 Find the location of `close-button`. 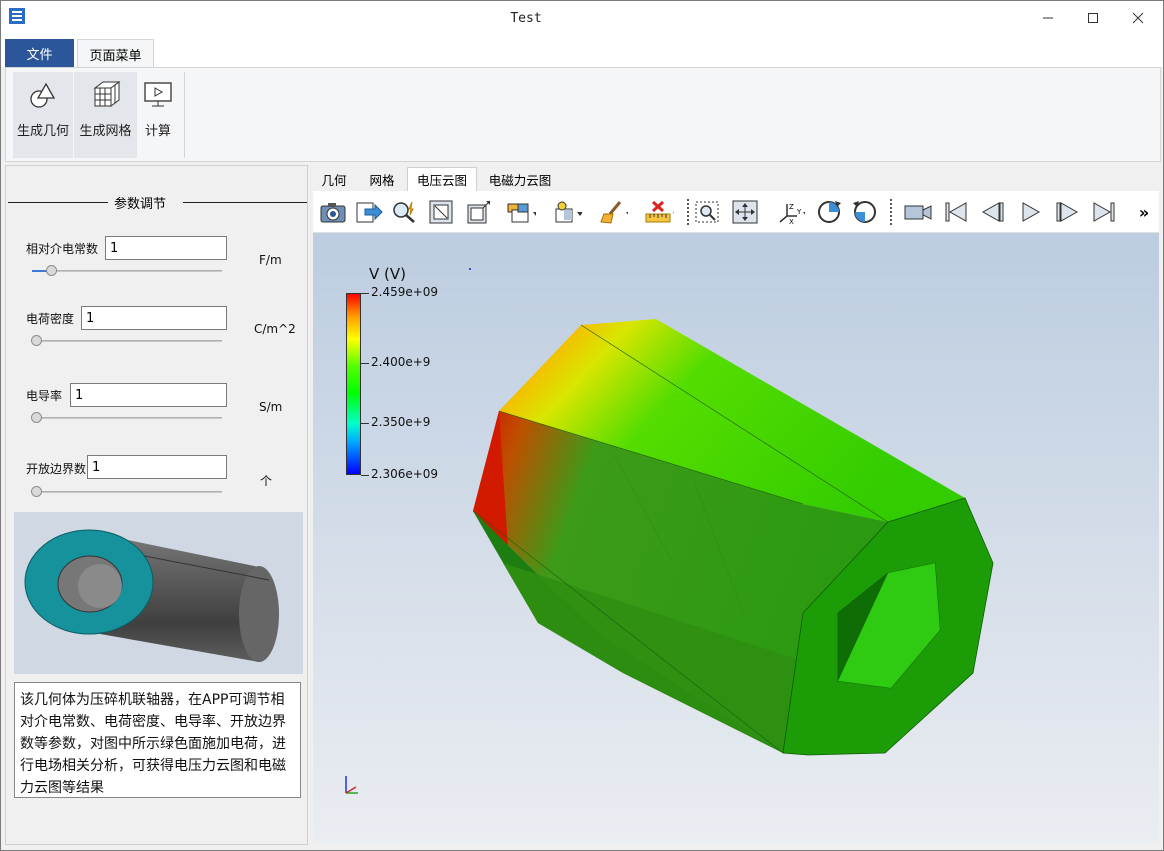

close-button is located at coordinates (1138, 18).